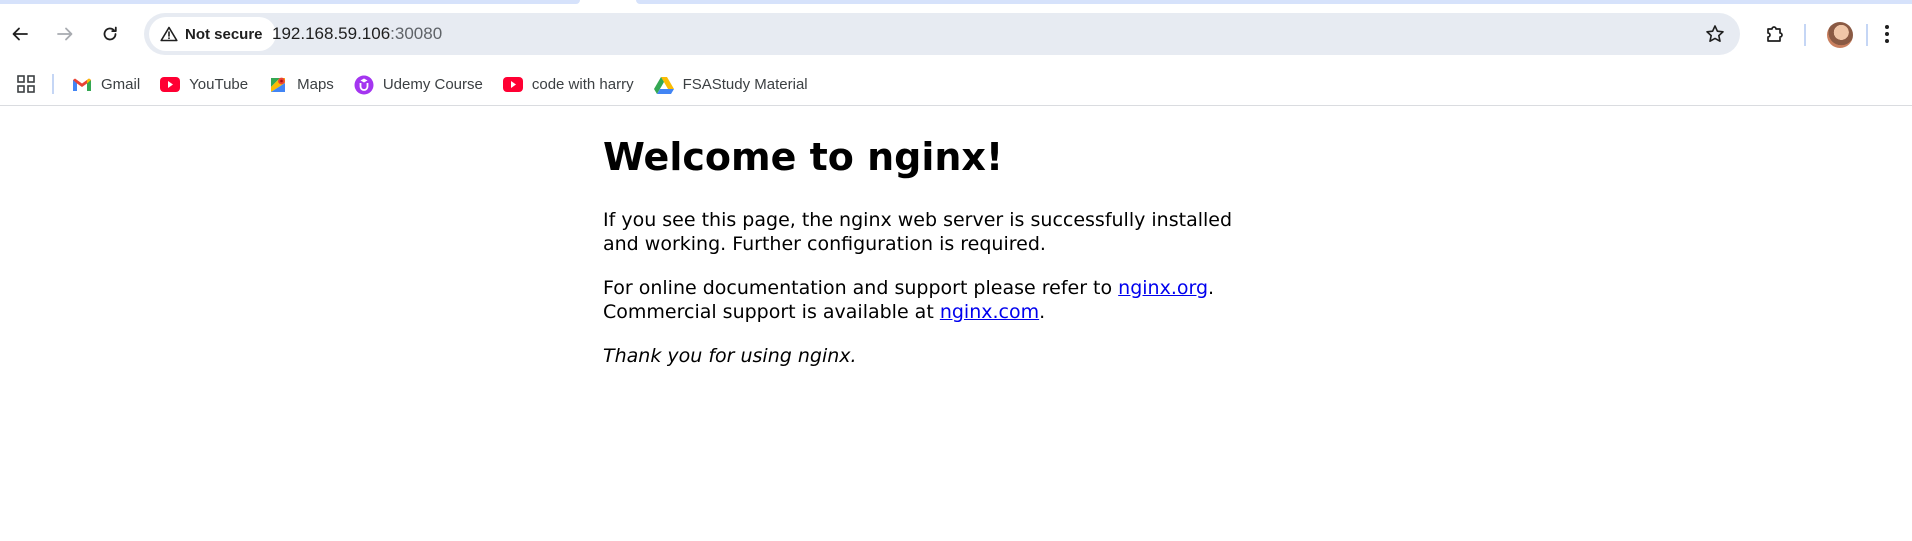  I want to click on bookmark-maps: Maps, so click(301, 85).